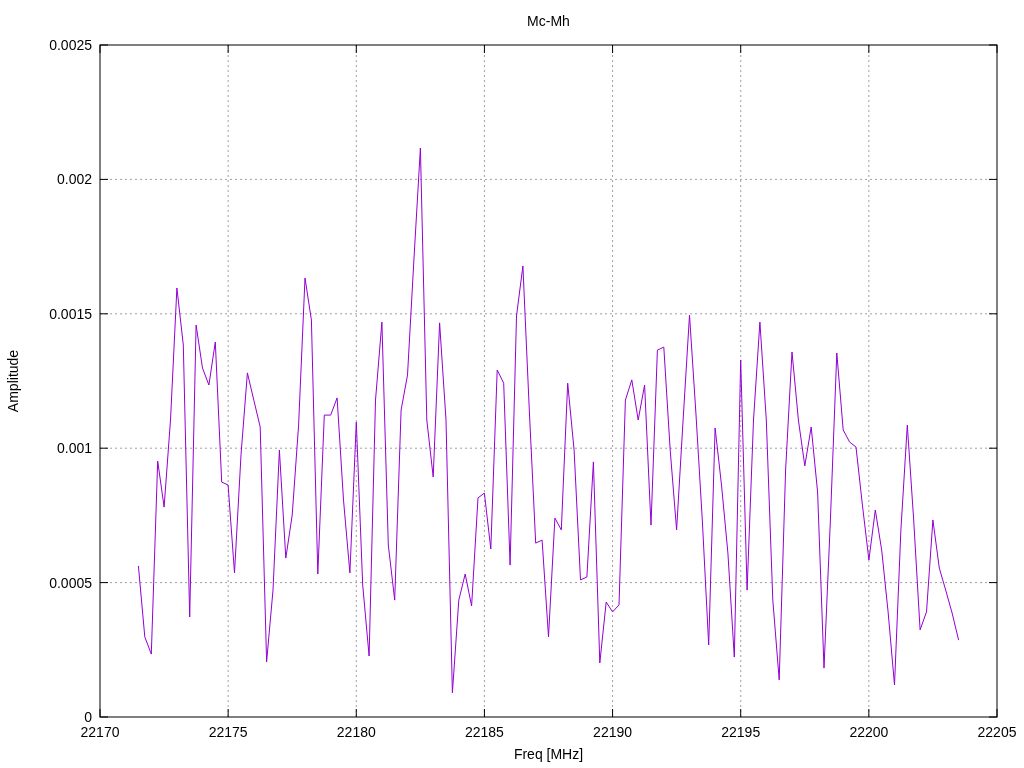 The image size is (1024, 768). What do you see at coordinates (70, 45) in the screenshot?
I see `tick-label: 0.0025` at bounding box center [70, 45].